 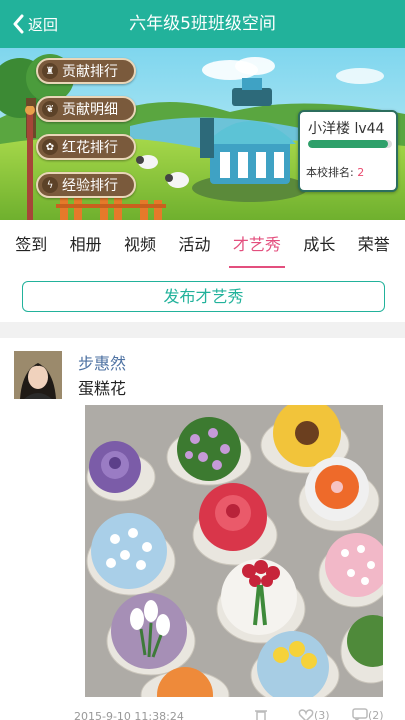 What do you see at coordinates (203, 296) in the screenshot?
I see `publish-talent-button: 发布才艺秀` at bounding box center [203, 296].